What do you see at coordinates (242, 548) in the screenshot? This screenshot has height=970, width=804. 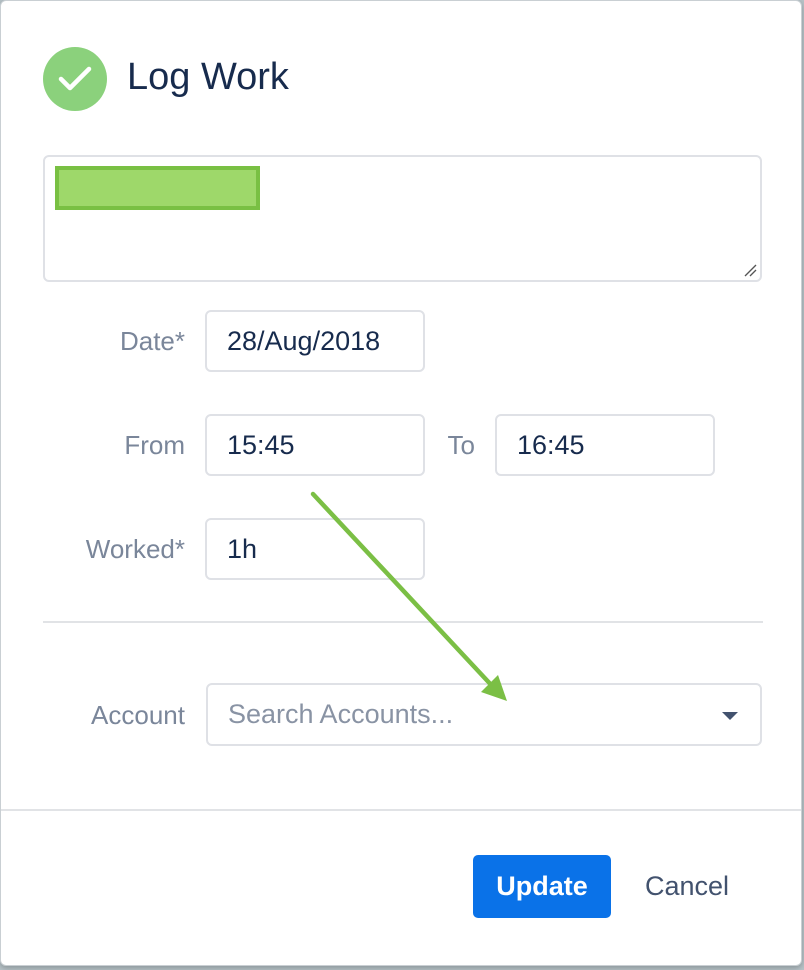 I see `worked-value: 1h` at bounding box center [242, 548].